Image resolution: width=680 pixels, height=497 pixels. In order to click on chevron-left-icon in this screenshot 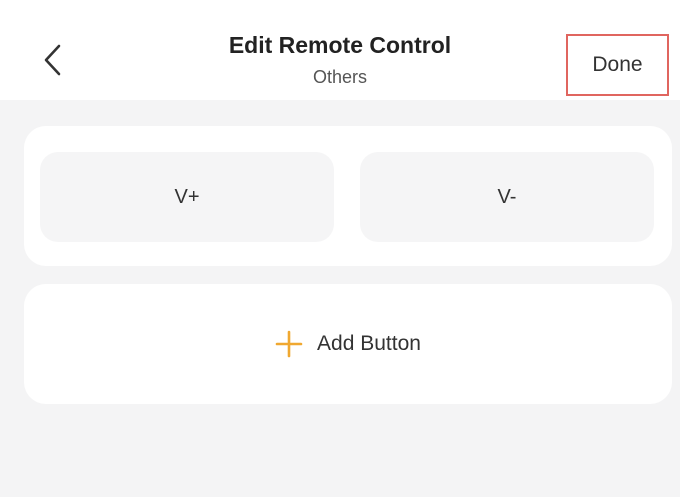, I will do `click(52, 60)`.